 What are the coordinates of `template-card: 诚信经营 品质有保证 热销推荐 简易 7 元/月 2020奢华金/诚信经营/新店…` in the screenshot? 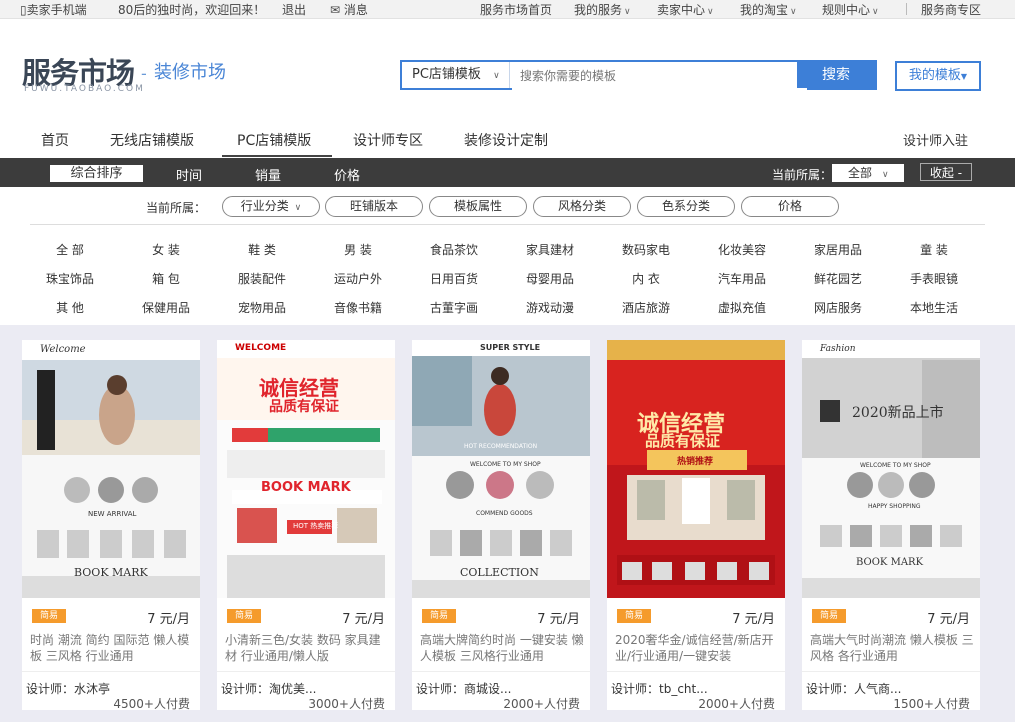 It's located at (696, 525).